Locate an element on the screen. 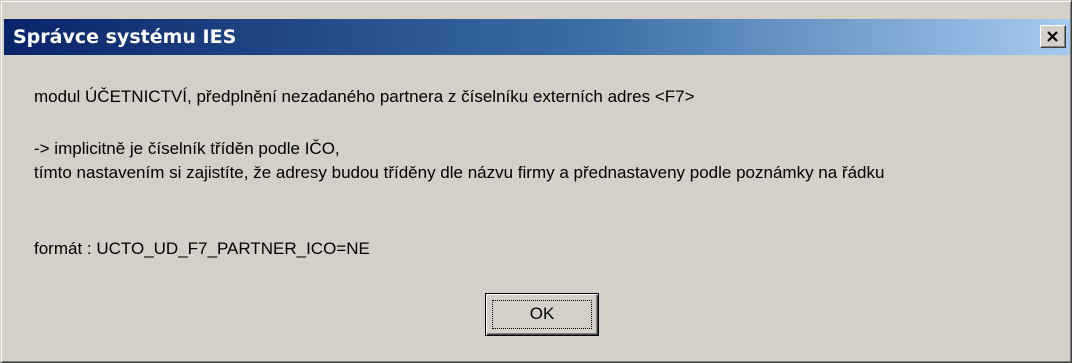 The width and height of the screenshot is (1072, 363). window-title: Správce systému IES is located at coordinates (125, 37).